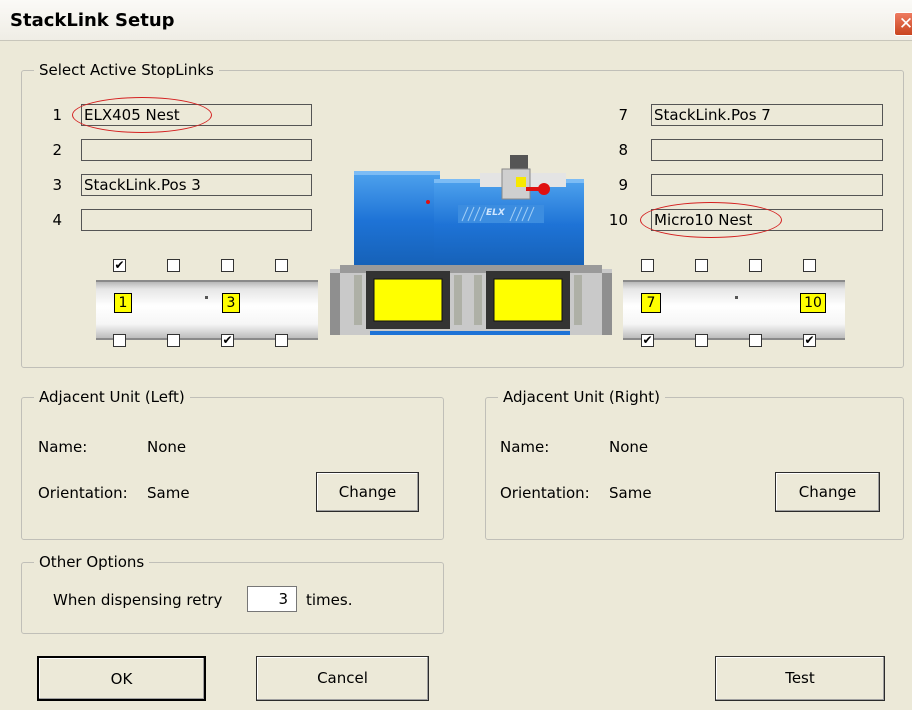 This screenshot has width=912, height=710. What do you see at coordinates (138, 600) in the screenshot?
I see `retry-prefix-label: When dispensing retry` at bounding box center [138, 600].